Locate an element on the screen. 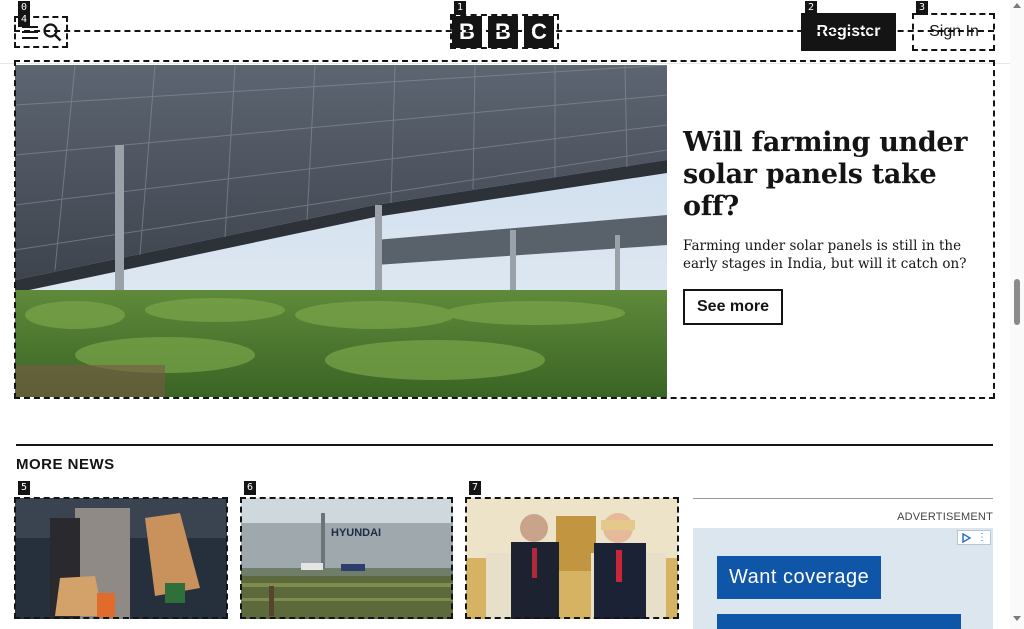 Image resolution: width=1024 pixels, height=629 pixels. scroll-thumb is located at coordinates (1017, 302).